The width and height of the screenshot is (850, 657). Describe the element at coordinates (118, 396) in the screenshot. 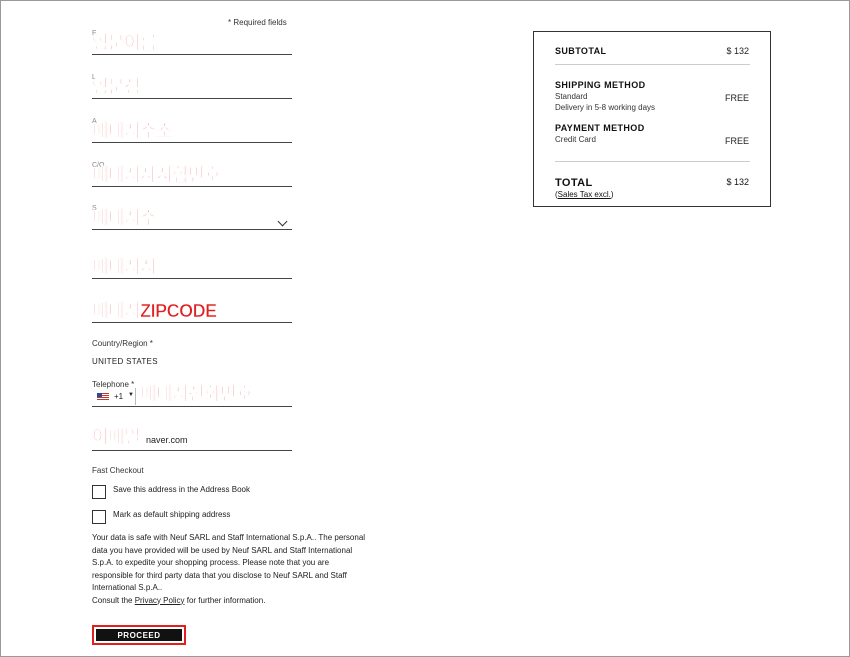

I see `dial-code: +1` at that location.